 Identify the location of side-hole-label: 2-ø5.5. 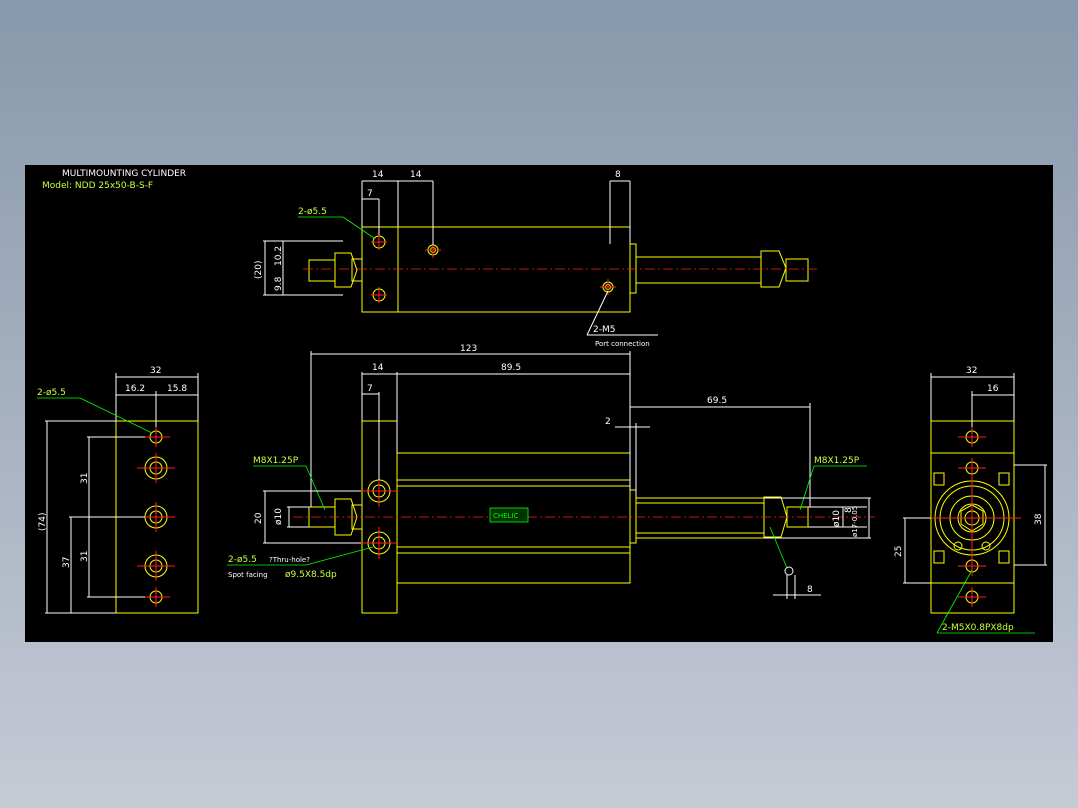
(51, 393).